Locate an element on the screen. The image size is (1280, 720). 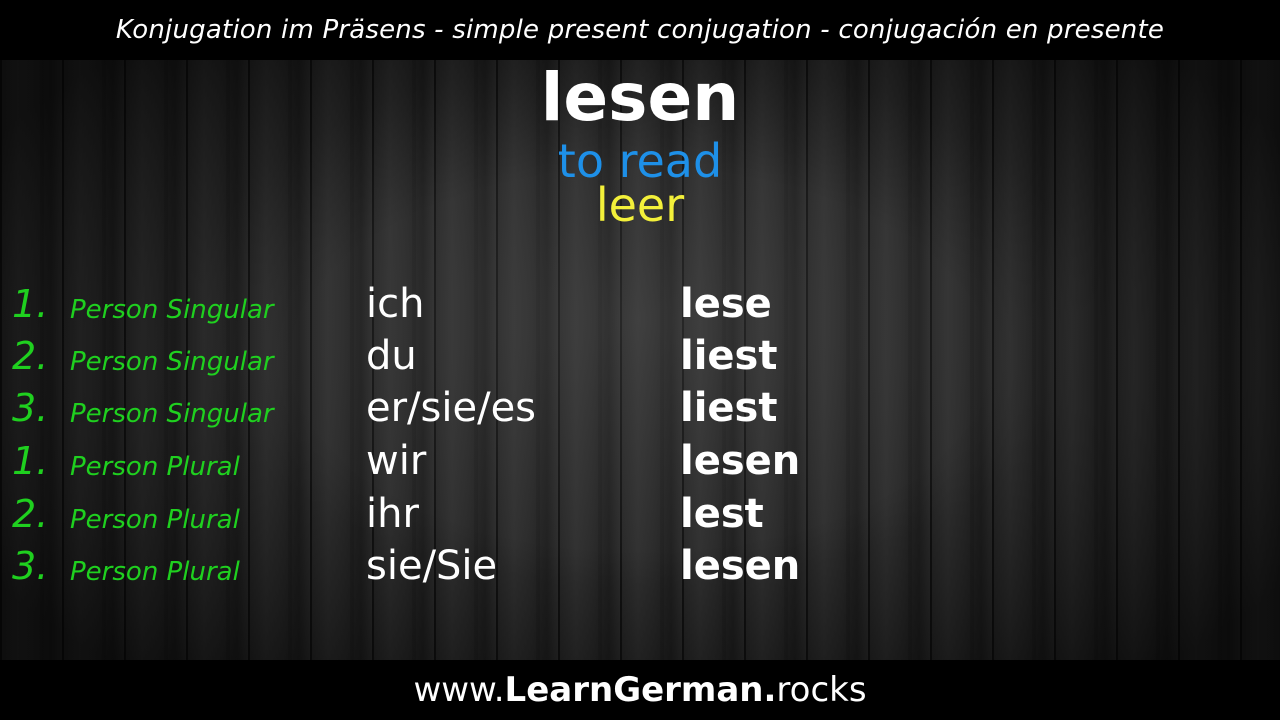
conjugation-row: 2. Person Plural ihr lest is located at coordinates (640, 514).